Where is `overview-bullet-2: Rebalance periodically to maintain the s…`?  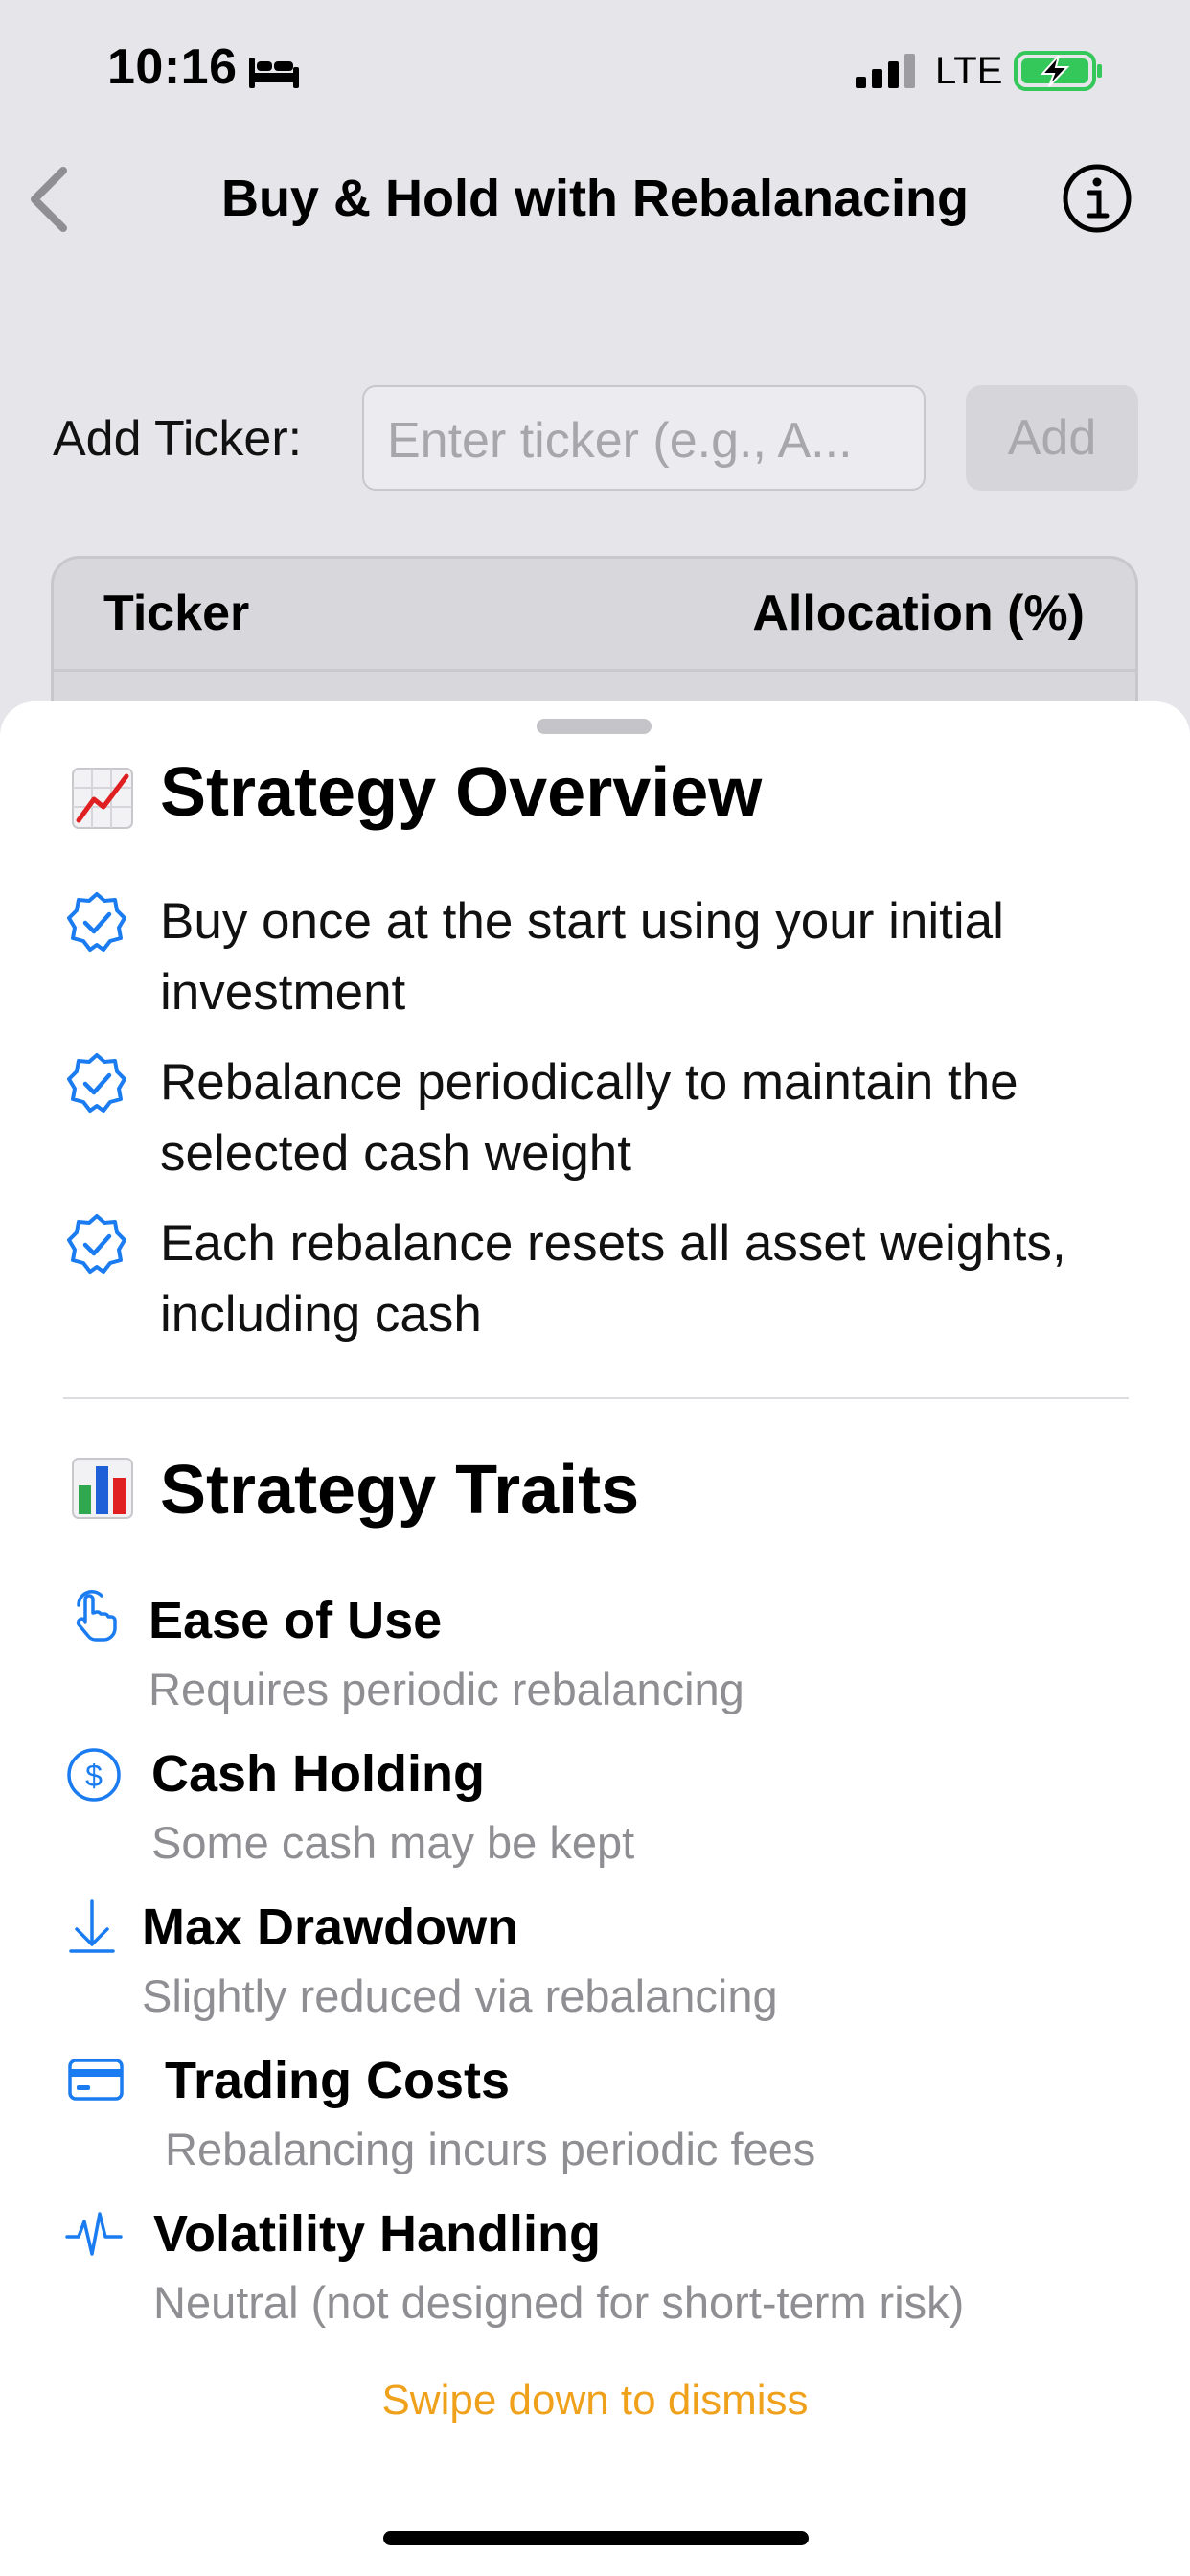 overview-bullet-2: Rebalance periodically to maintain the s… is located at coordinates (589, 1118).